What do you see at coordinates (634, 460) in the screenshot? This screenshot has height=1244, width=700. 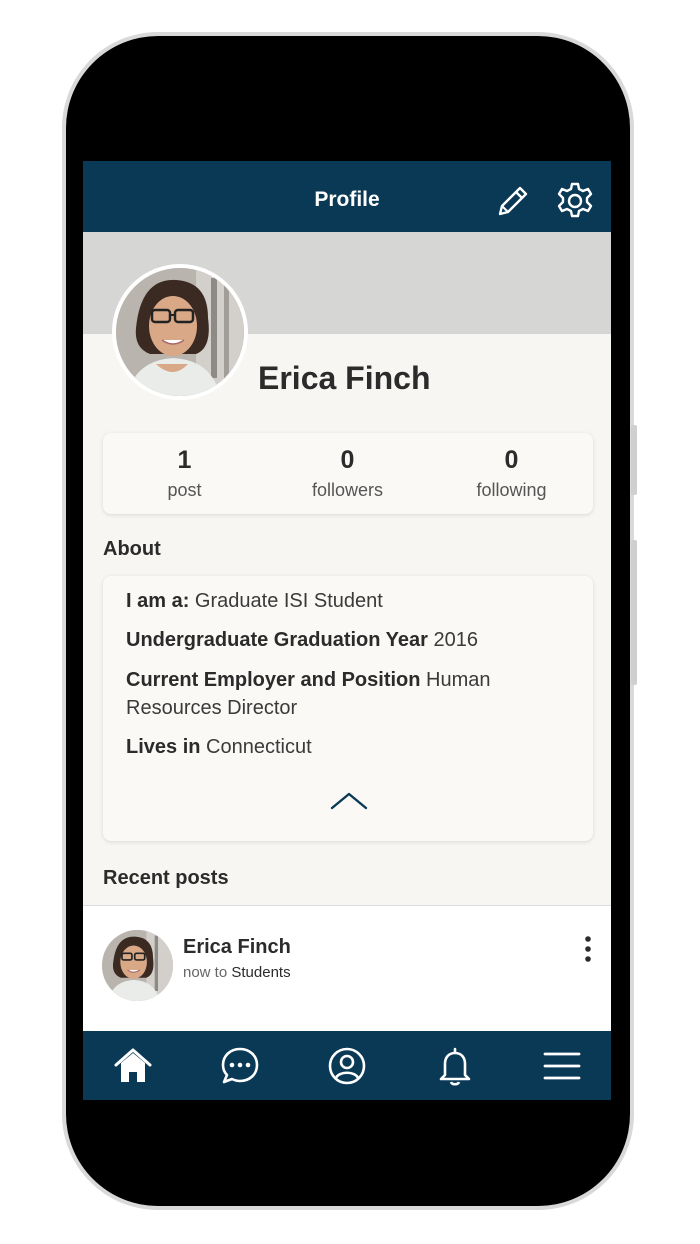 I see `volume-button` at bounding box center [634, 460].